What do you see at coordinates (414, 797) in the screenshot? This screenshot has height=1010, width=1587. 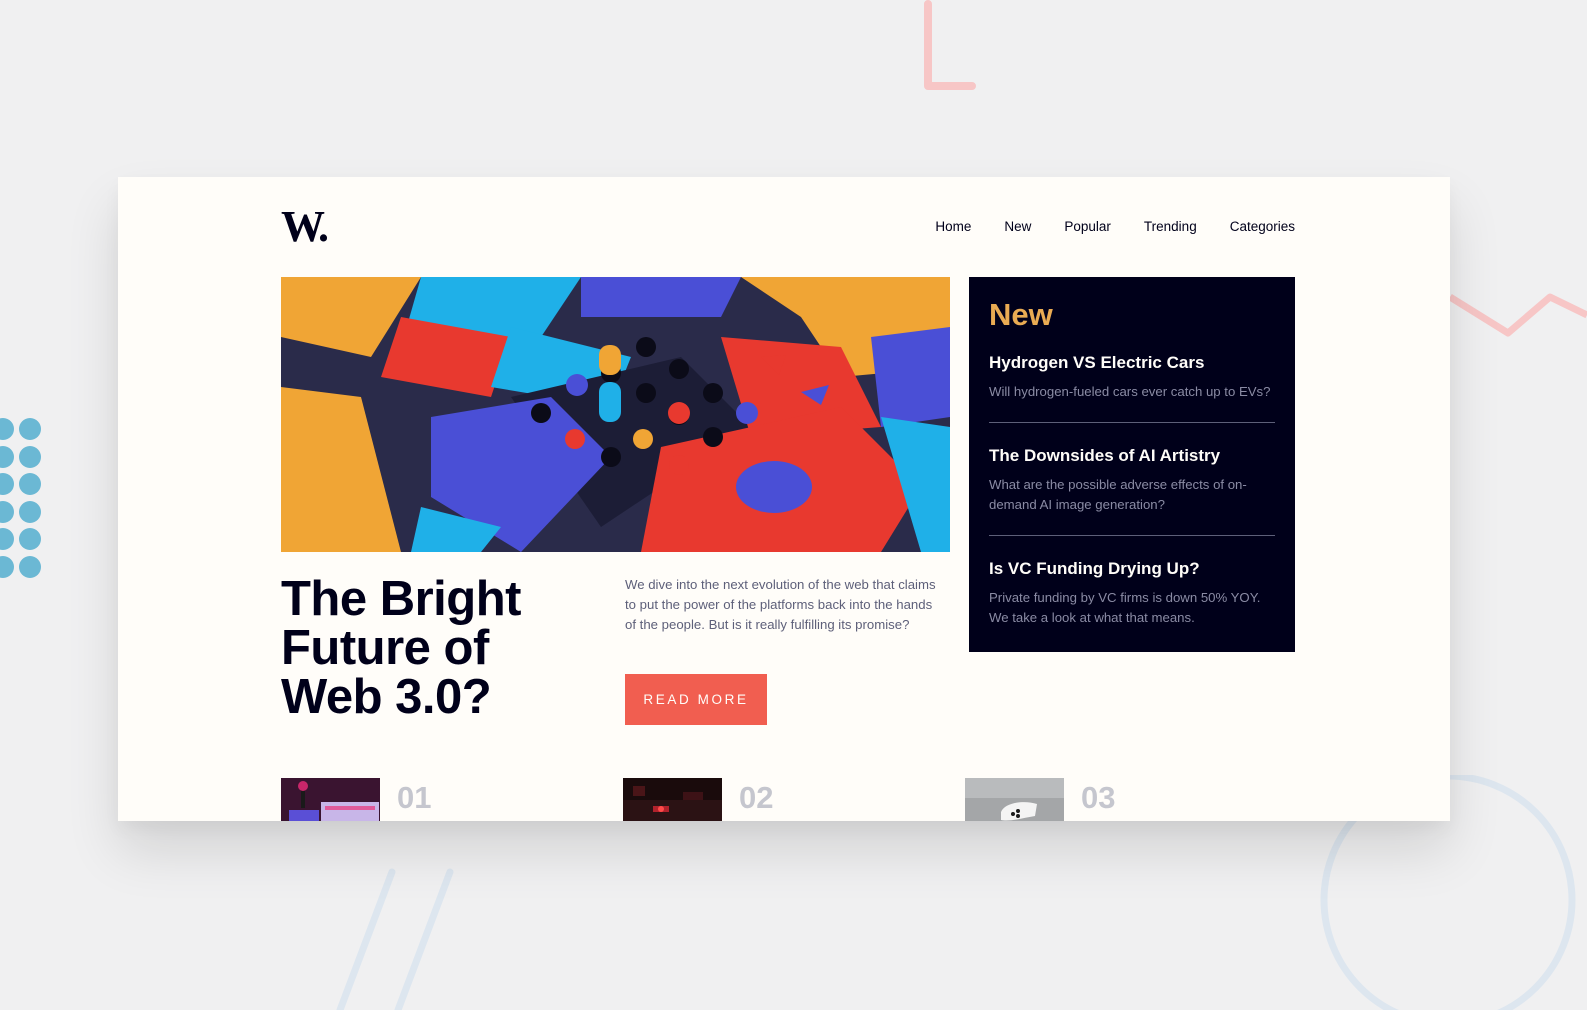 I see `article-number: 01` at bounding box center [414, 797].